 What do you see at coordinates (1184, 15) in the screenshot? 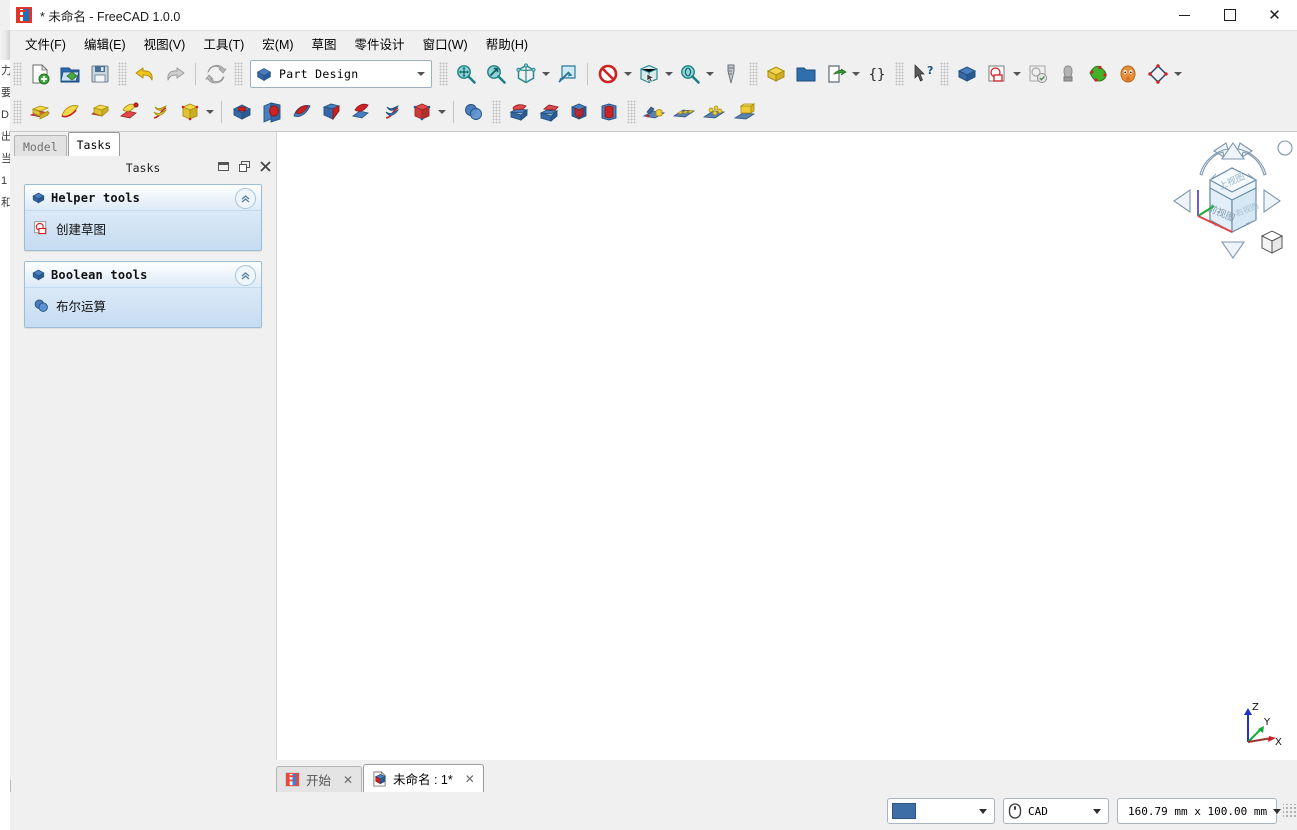
I see `minimize-button` at bounding box center [1184, 15].